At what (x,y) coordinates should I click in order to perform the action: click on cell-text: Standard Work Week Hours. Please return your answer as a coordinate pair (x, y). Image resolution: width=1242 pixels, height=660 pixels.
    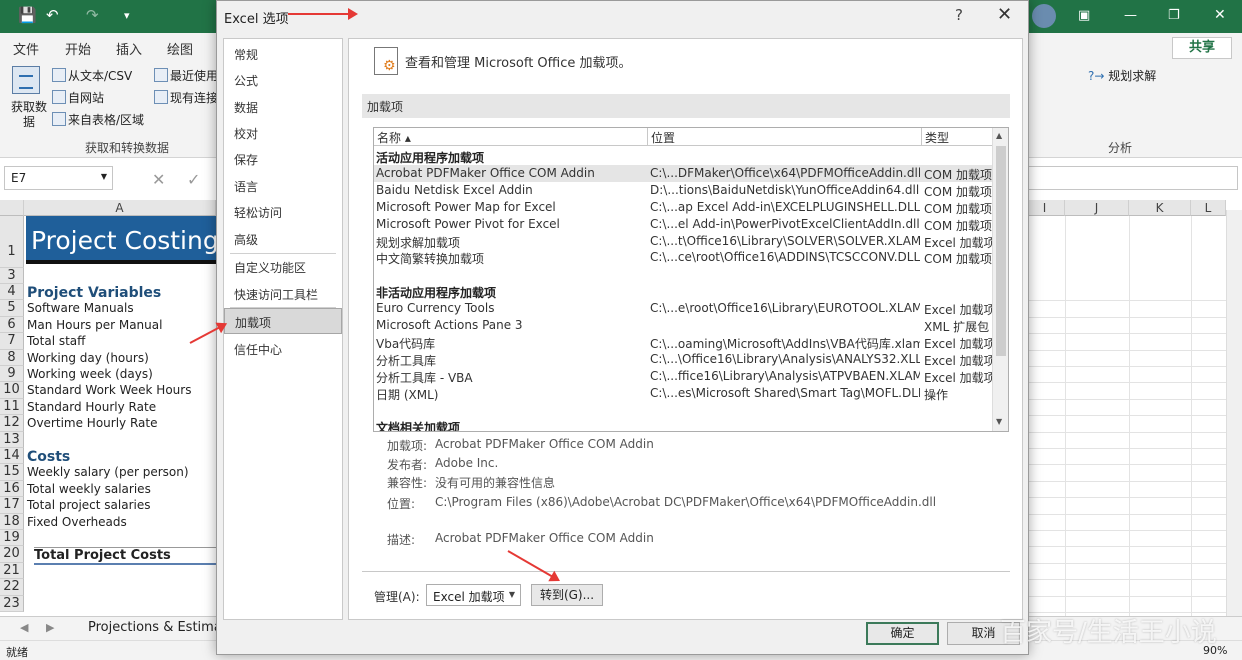
    Looking at the image, I should click on (109, 390).